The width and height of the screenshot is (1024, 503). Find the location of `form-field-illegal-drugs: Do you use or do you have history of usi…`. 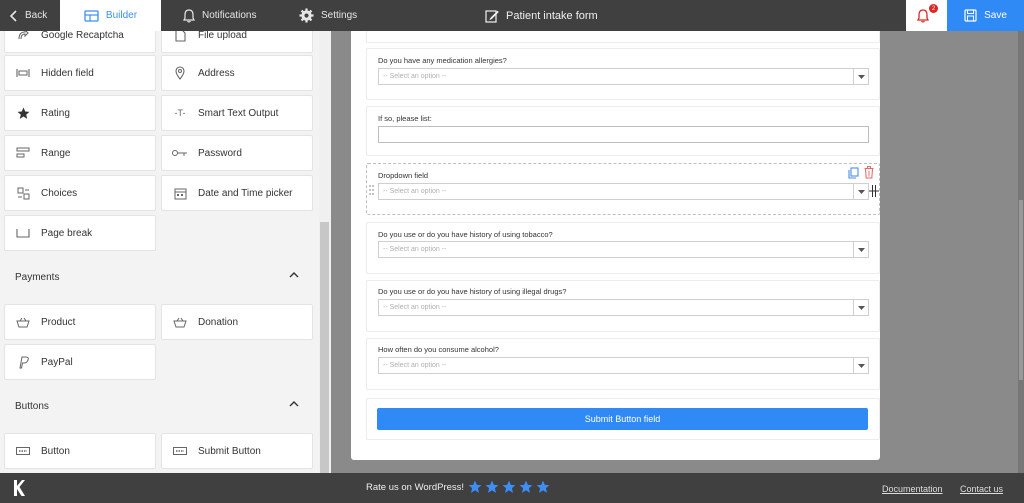

form-field-illegal-drugs: Do you use or do you have history of usi… is located at coordinates (623, 306).